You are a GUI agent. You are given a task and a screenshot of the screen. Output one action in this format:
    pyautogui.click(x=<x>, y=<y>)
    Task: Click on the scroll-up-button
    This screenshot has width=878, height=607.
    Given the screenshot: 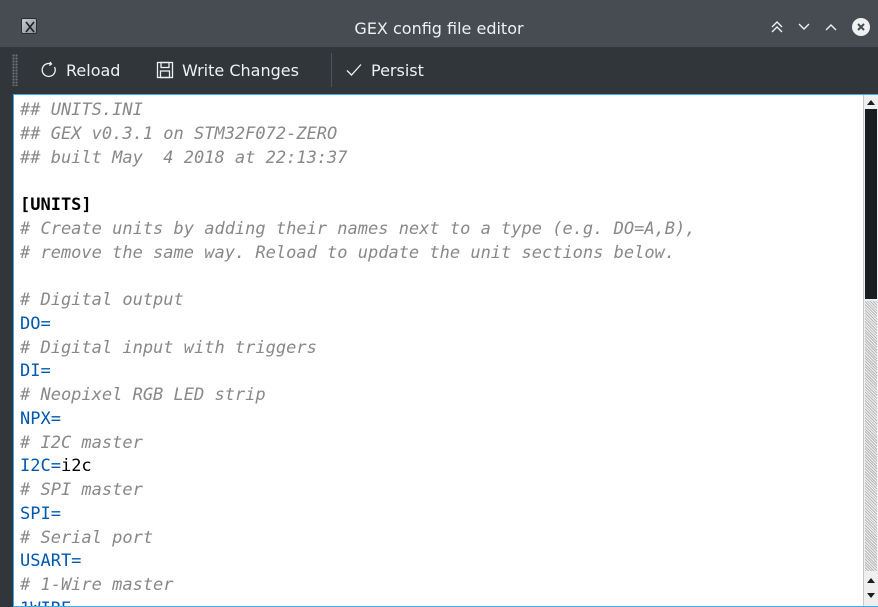 What is the action you would take?
    pyautogui.click(x=871, y=102)
    